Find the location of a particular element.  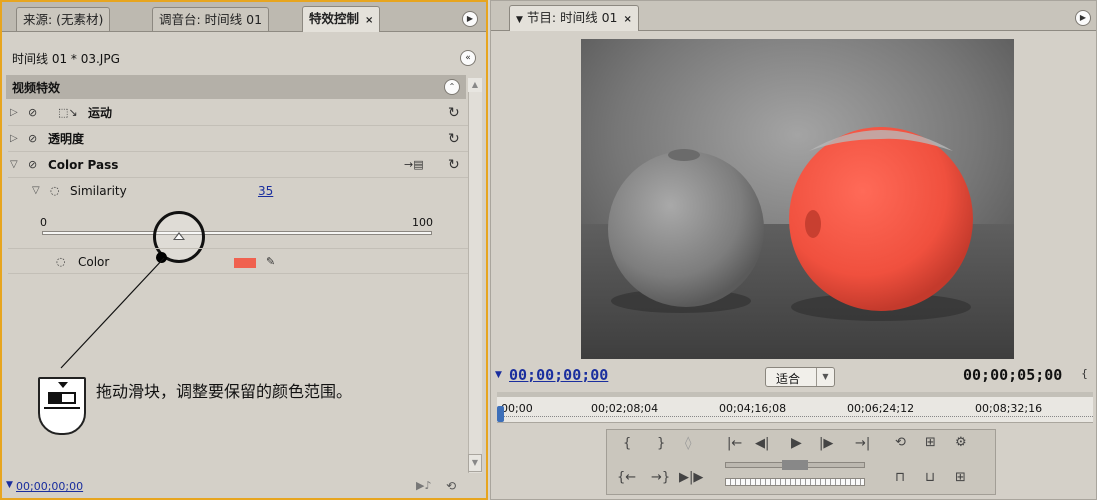

shuttle-thumb is located at coordinates (795, 465).